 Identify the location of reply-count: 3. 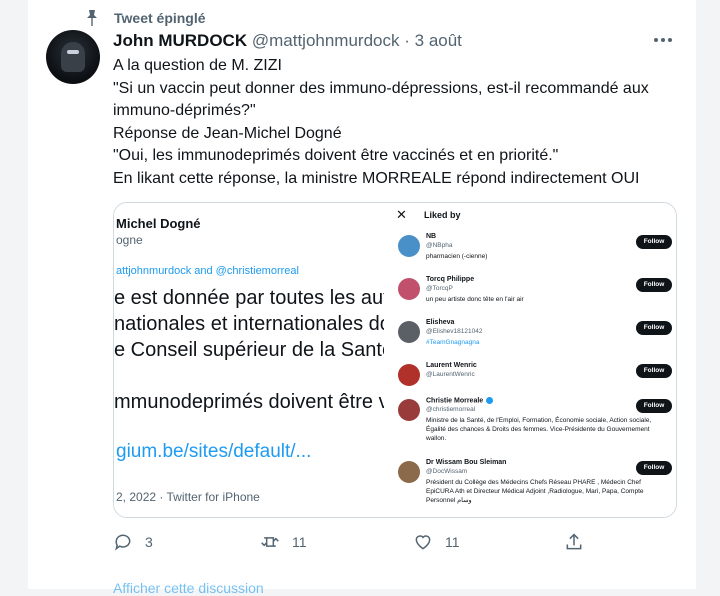
(149, 542).